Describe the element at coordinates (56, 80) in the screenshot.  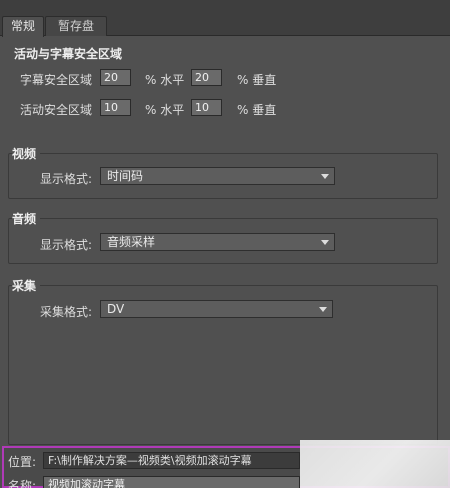
I see `title-safe-label: 字幕安全区域` at that location.